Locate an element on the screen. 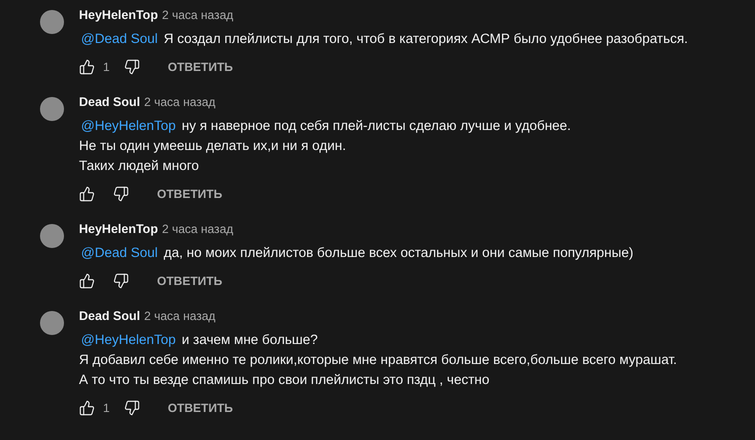 This screenshot has height=440, width=755. comment-text: @HeyHelenTop и зачем мне больше? is located at coordinates (199, 340).